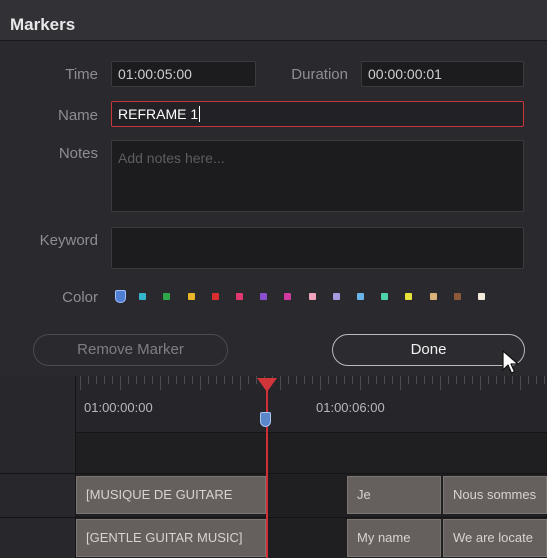 The image size is (547, 558). What do you see at coordinates (80, 297) in the screenshot?
I see `color-label: Color` at bounding box center [80, 297].